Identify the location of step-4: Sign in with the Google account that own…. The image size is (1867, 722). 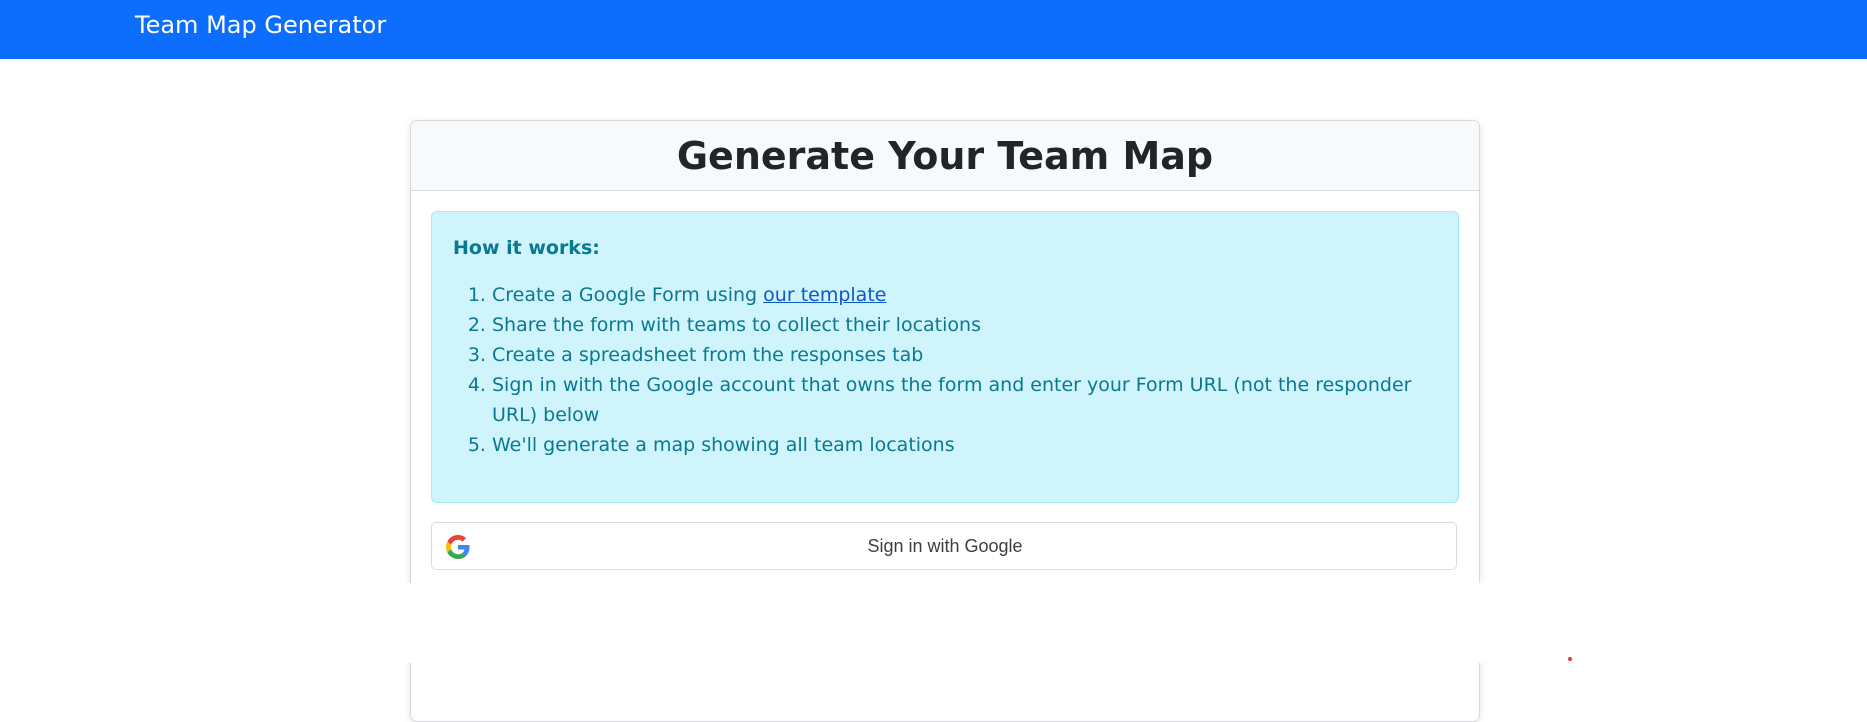
(967, 400).